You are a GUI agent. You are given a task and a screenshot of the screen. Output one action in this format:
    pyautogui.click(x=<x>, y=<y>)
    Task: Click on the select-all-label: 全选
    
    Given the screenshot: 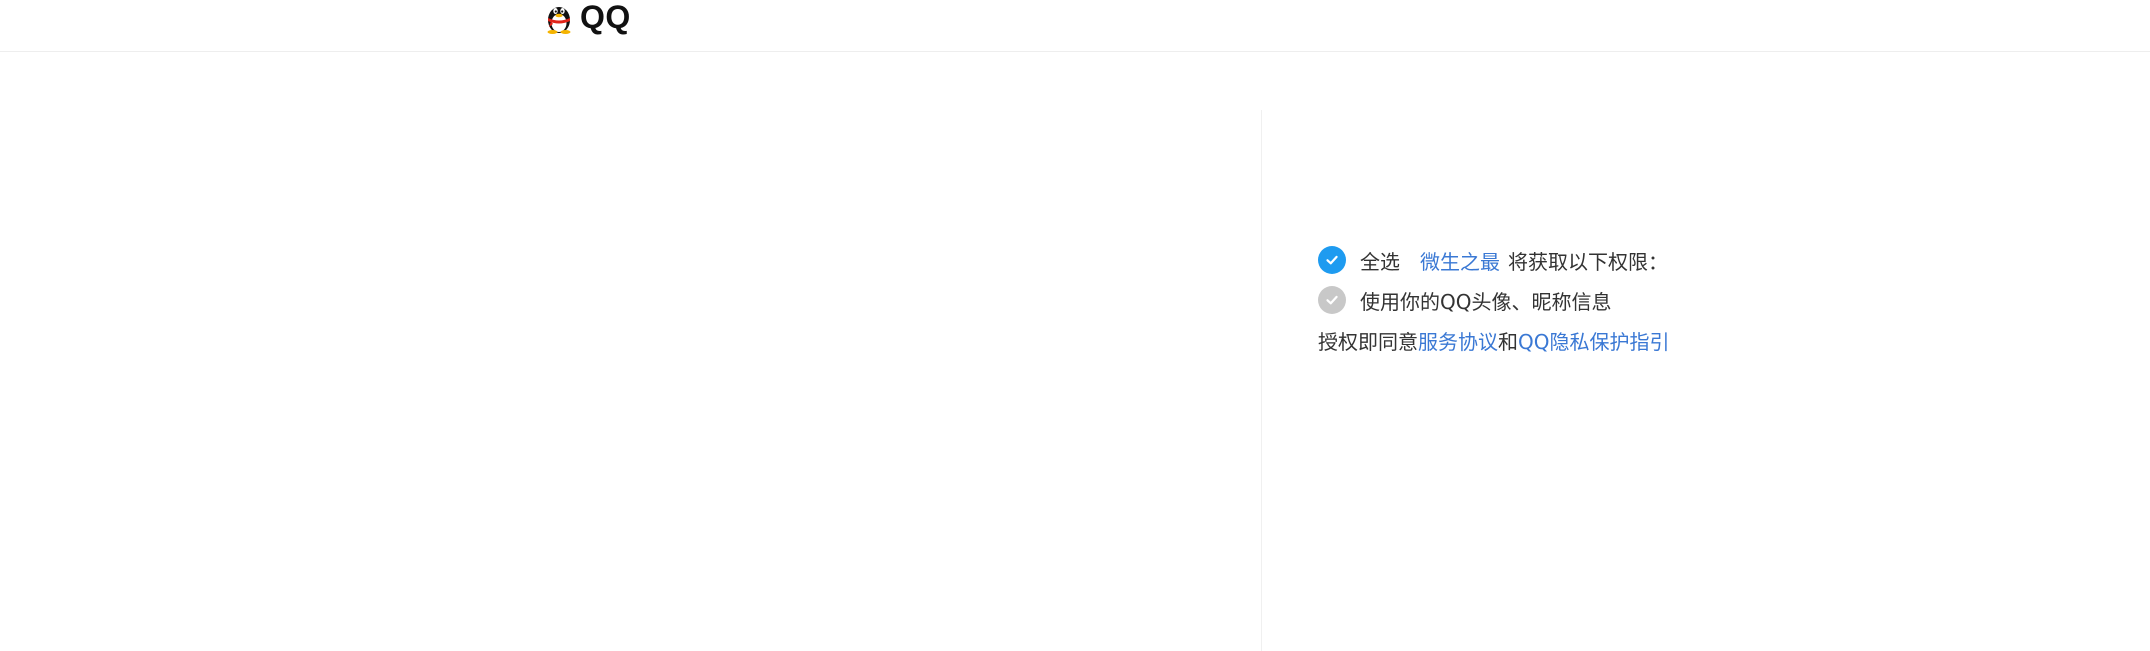 What is the action you would take?
    pyautogui.click(x=1380, y=260)
    